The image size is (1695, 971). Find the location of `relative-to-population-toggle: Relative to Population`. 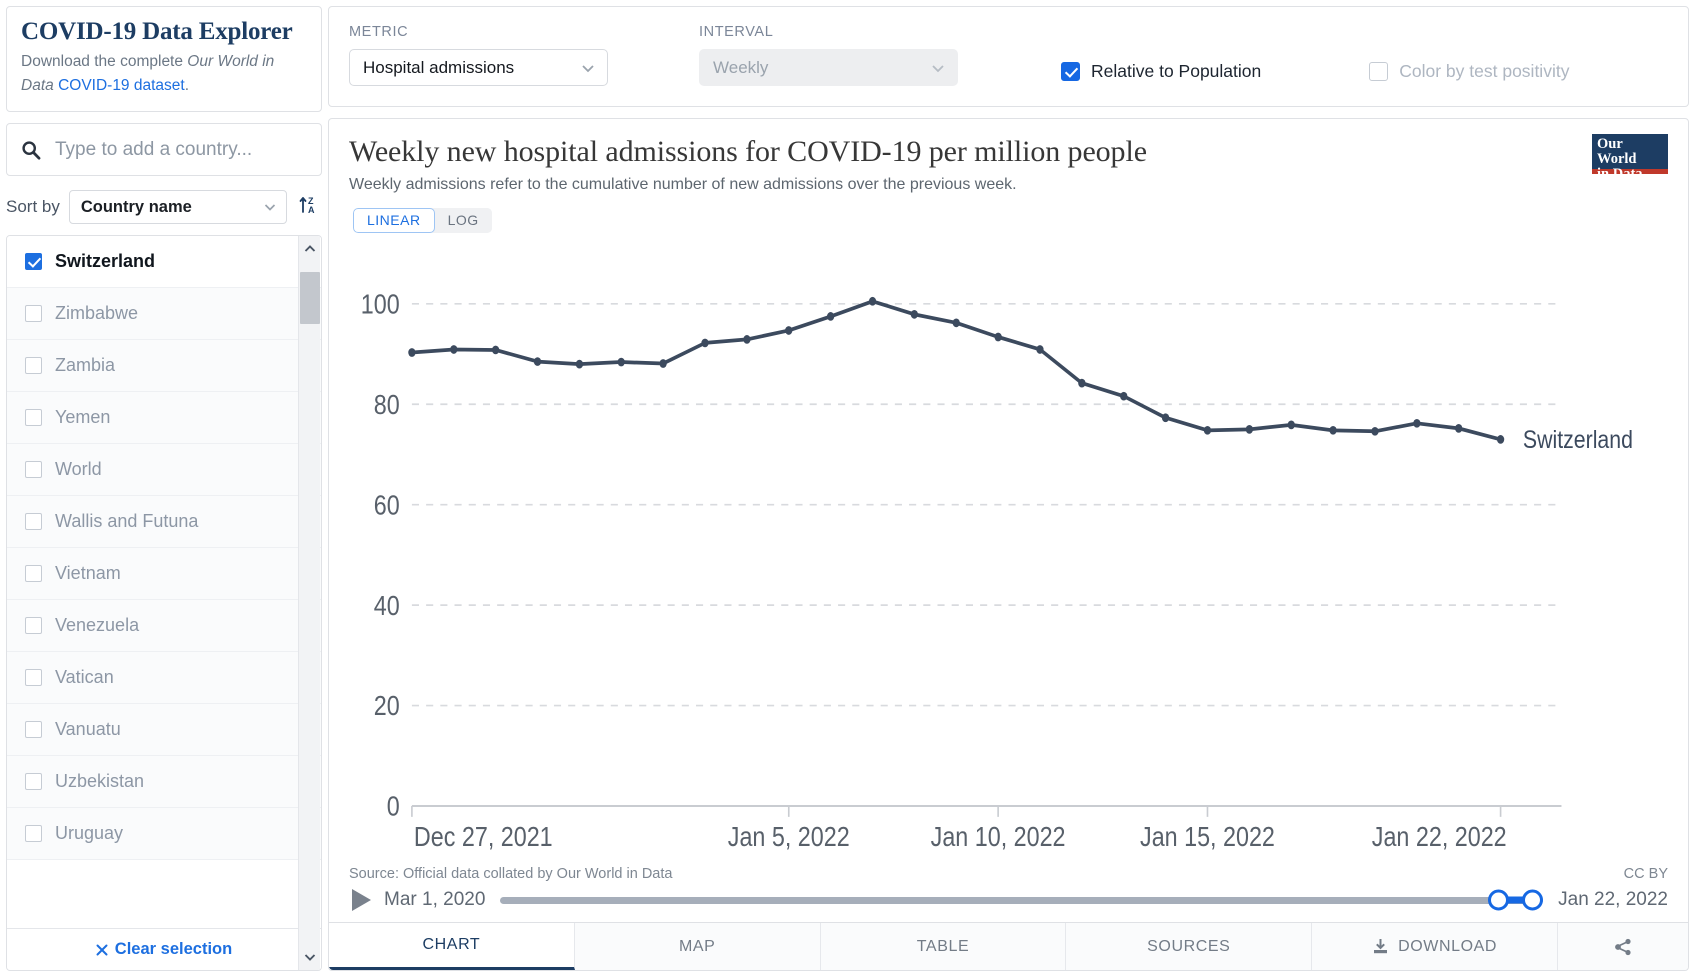

relative-to-population-toggle: Relative to Population is located at coordinates (1161, 71).